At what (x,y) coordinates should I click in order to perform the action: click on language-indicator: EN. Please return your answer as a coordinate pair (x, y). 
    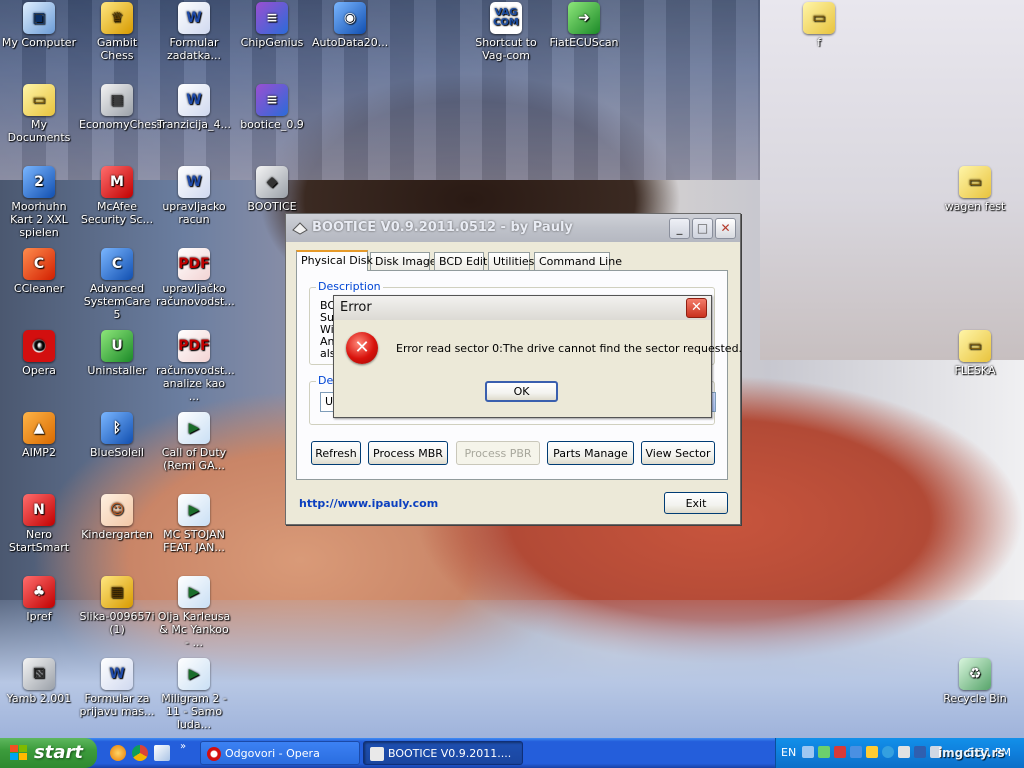
    Looking at the image, I should click on (788, 753).